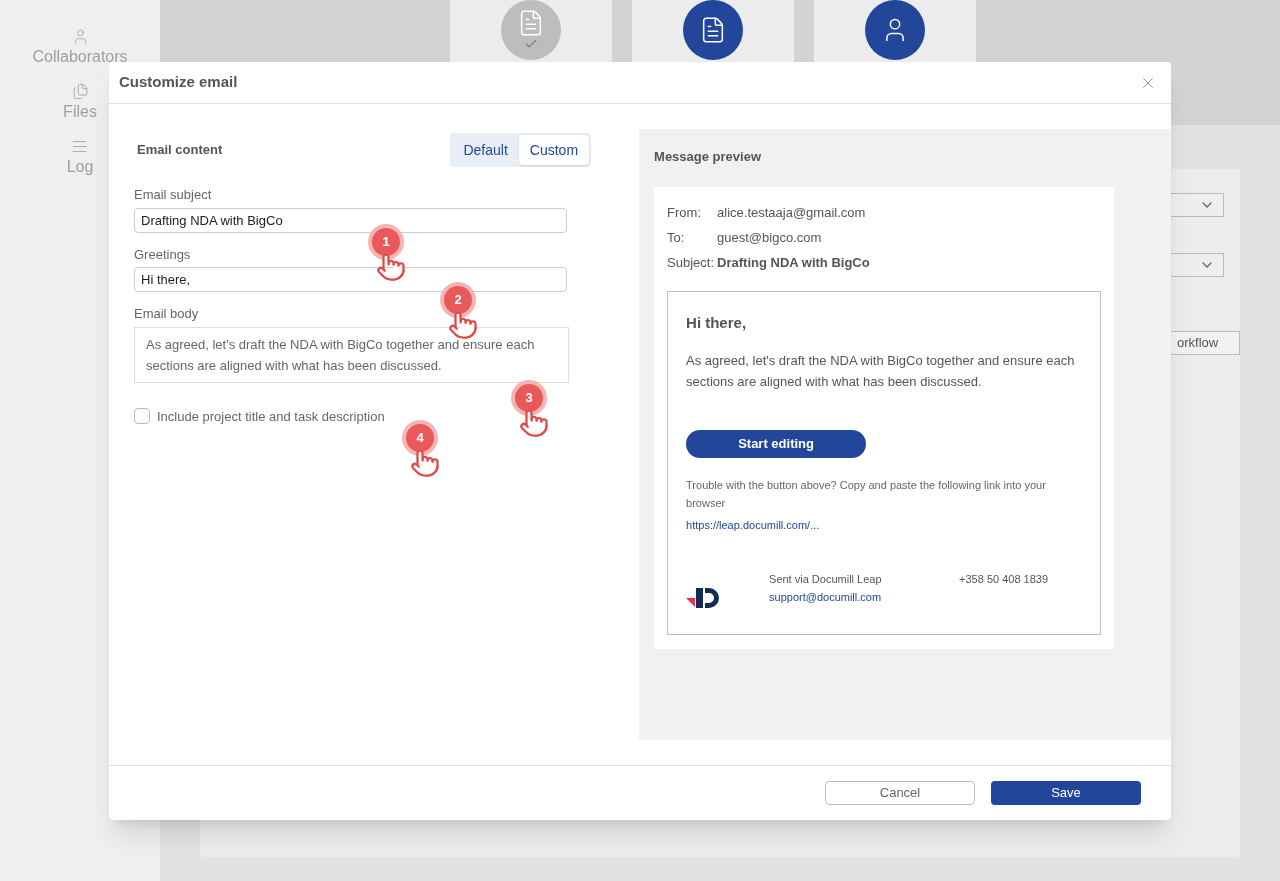 The image size is (1280, 881). I want to click on dialog-title: Customize email, so click(178, 82).